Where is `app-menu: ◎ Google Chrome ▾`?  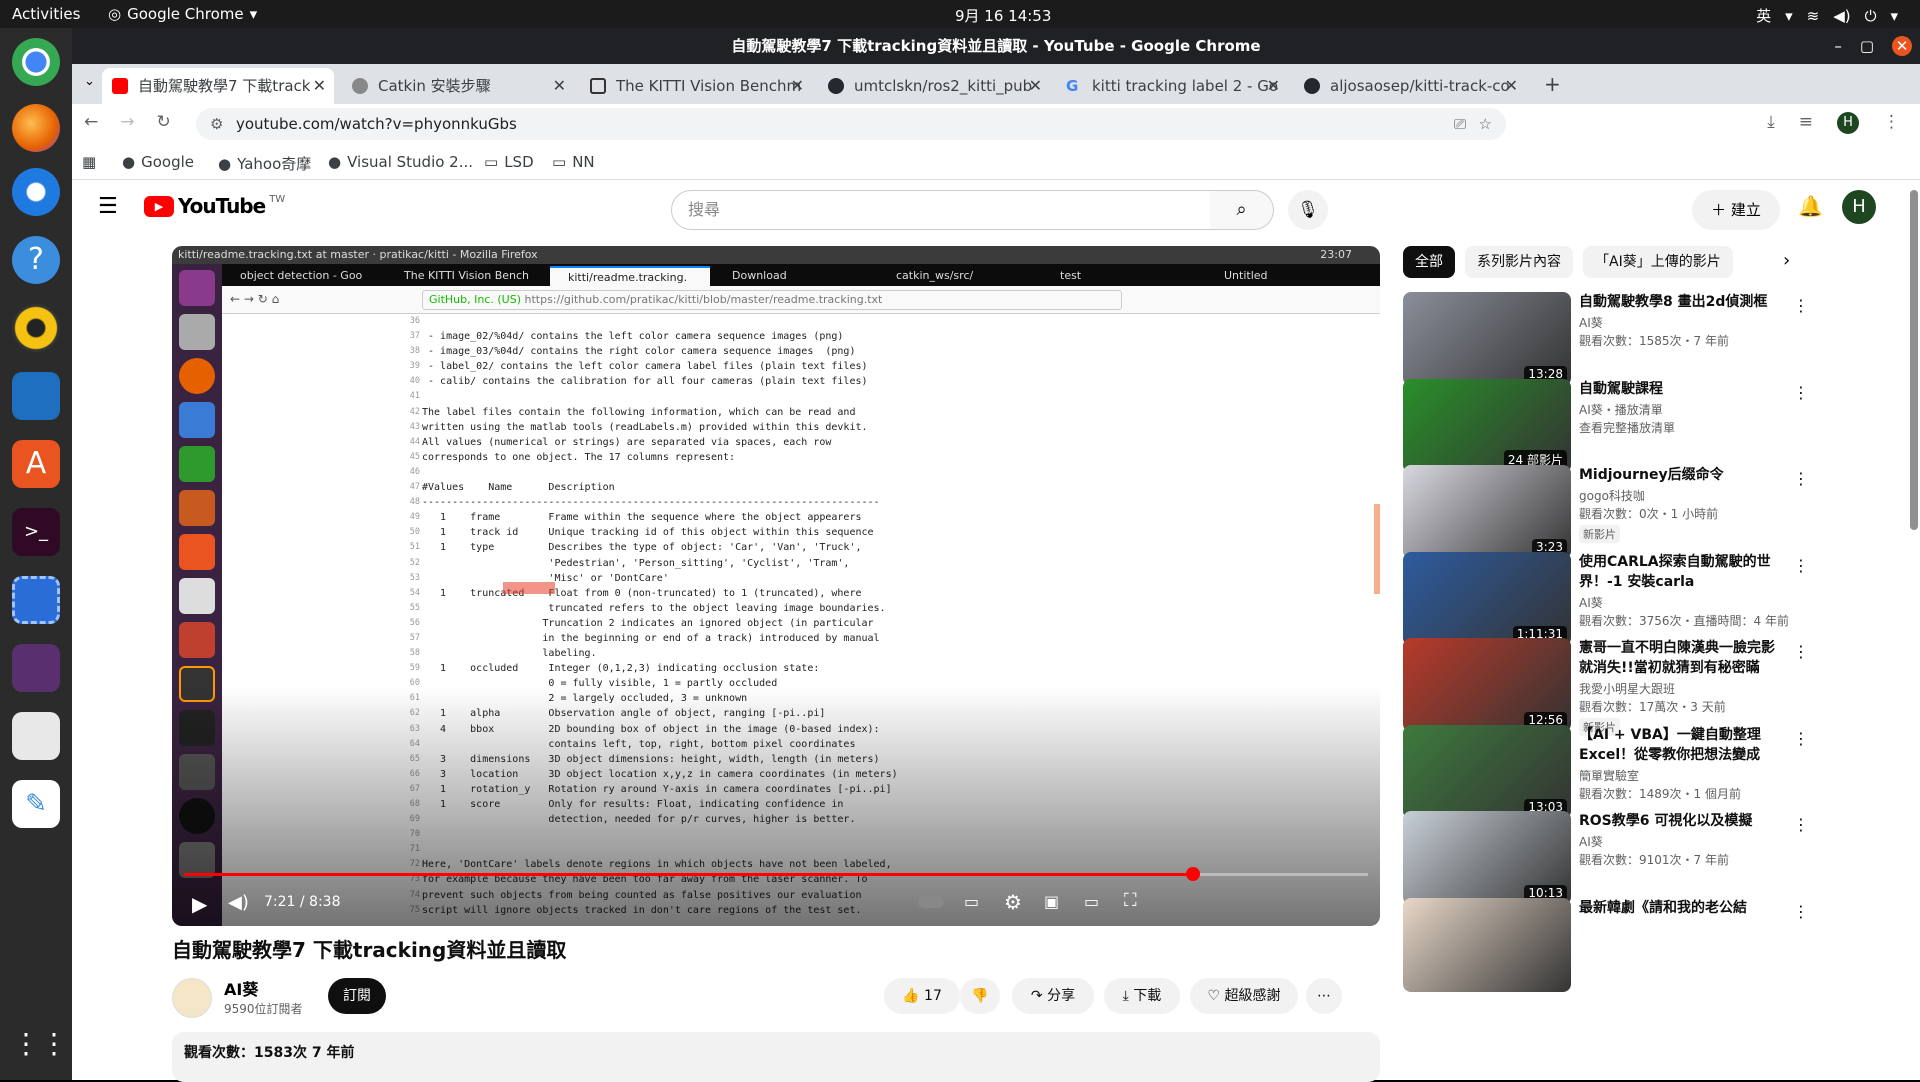
app-menu: ◎ Google Chrome ▾ is located at coordinates (182, 14).